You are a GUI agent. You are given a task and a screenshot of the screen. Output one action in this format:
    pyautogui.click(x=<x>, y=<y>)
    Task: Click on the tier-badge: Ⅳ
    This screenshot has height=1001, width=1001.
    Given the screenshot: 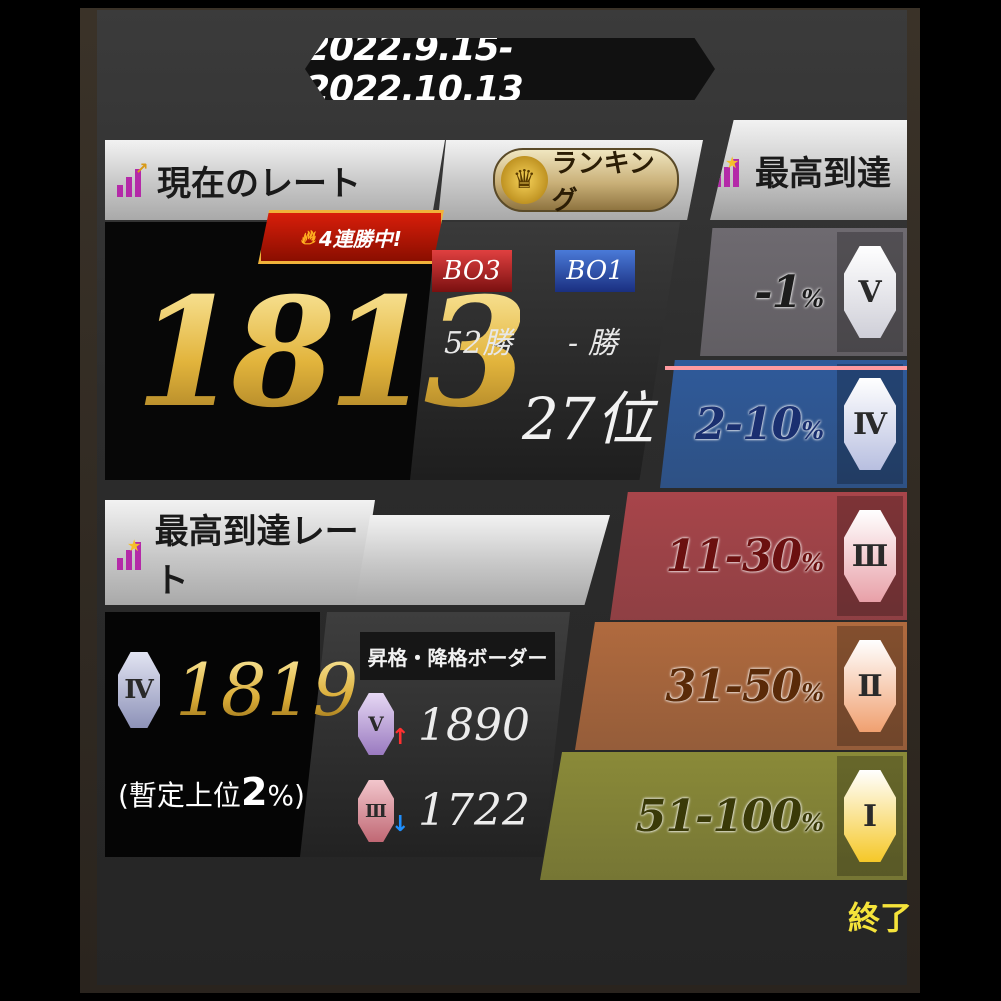 What is the action you would take?
    pyautogui.click(x=870, y=424)
    